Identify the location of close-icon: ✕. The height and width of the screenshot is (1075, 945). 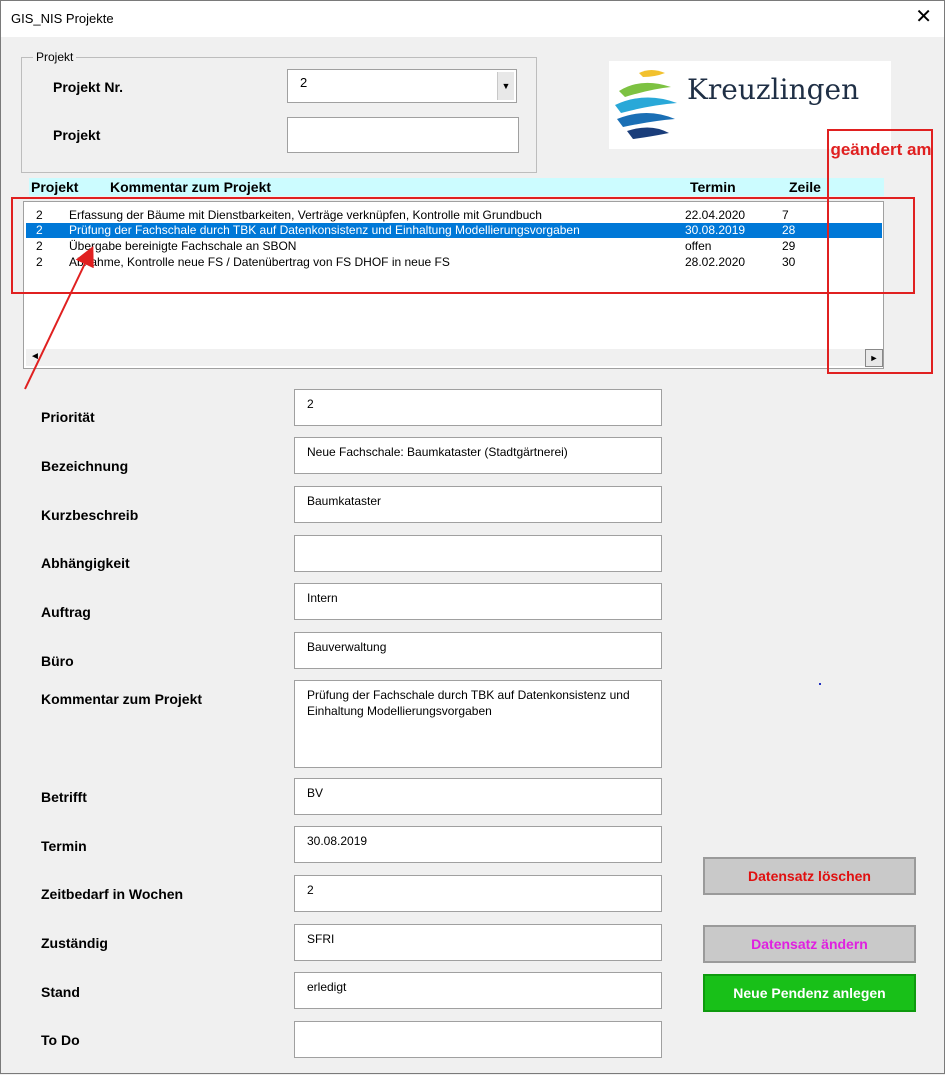
(923, 17).